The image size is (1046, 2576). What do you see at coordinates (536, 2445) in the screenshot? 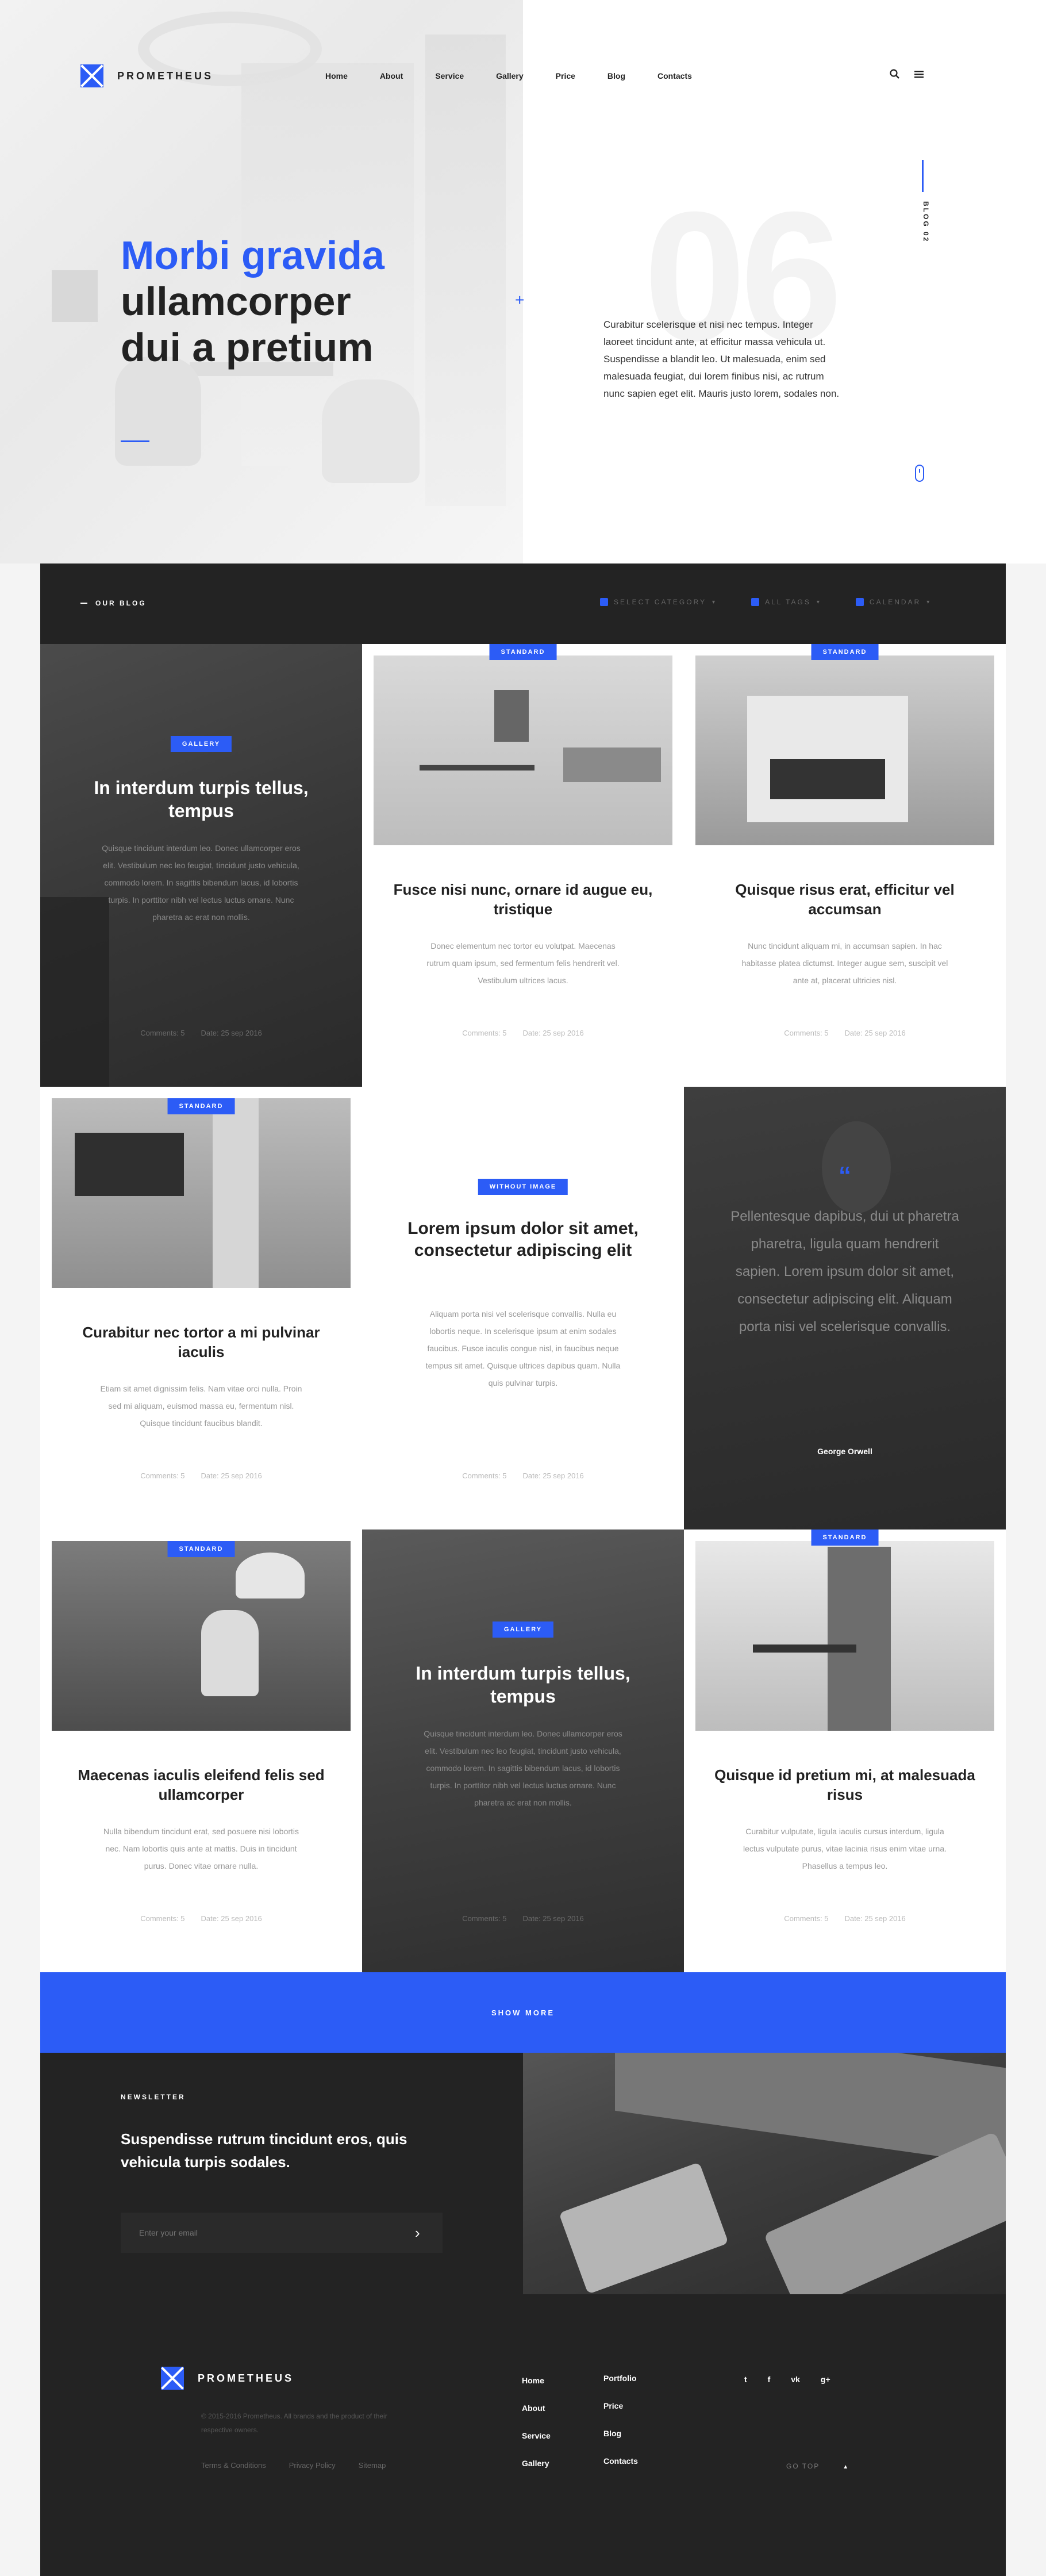
I see `footer-link-service: Service` at bounding box center [536, 2445].